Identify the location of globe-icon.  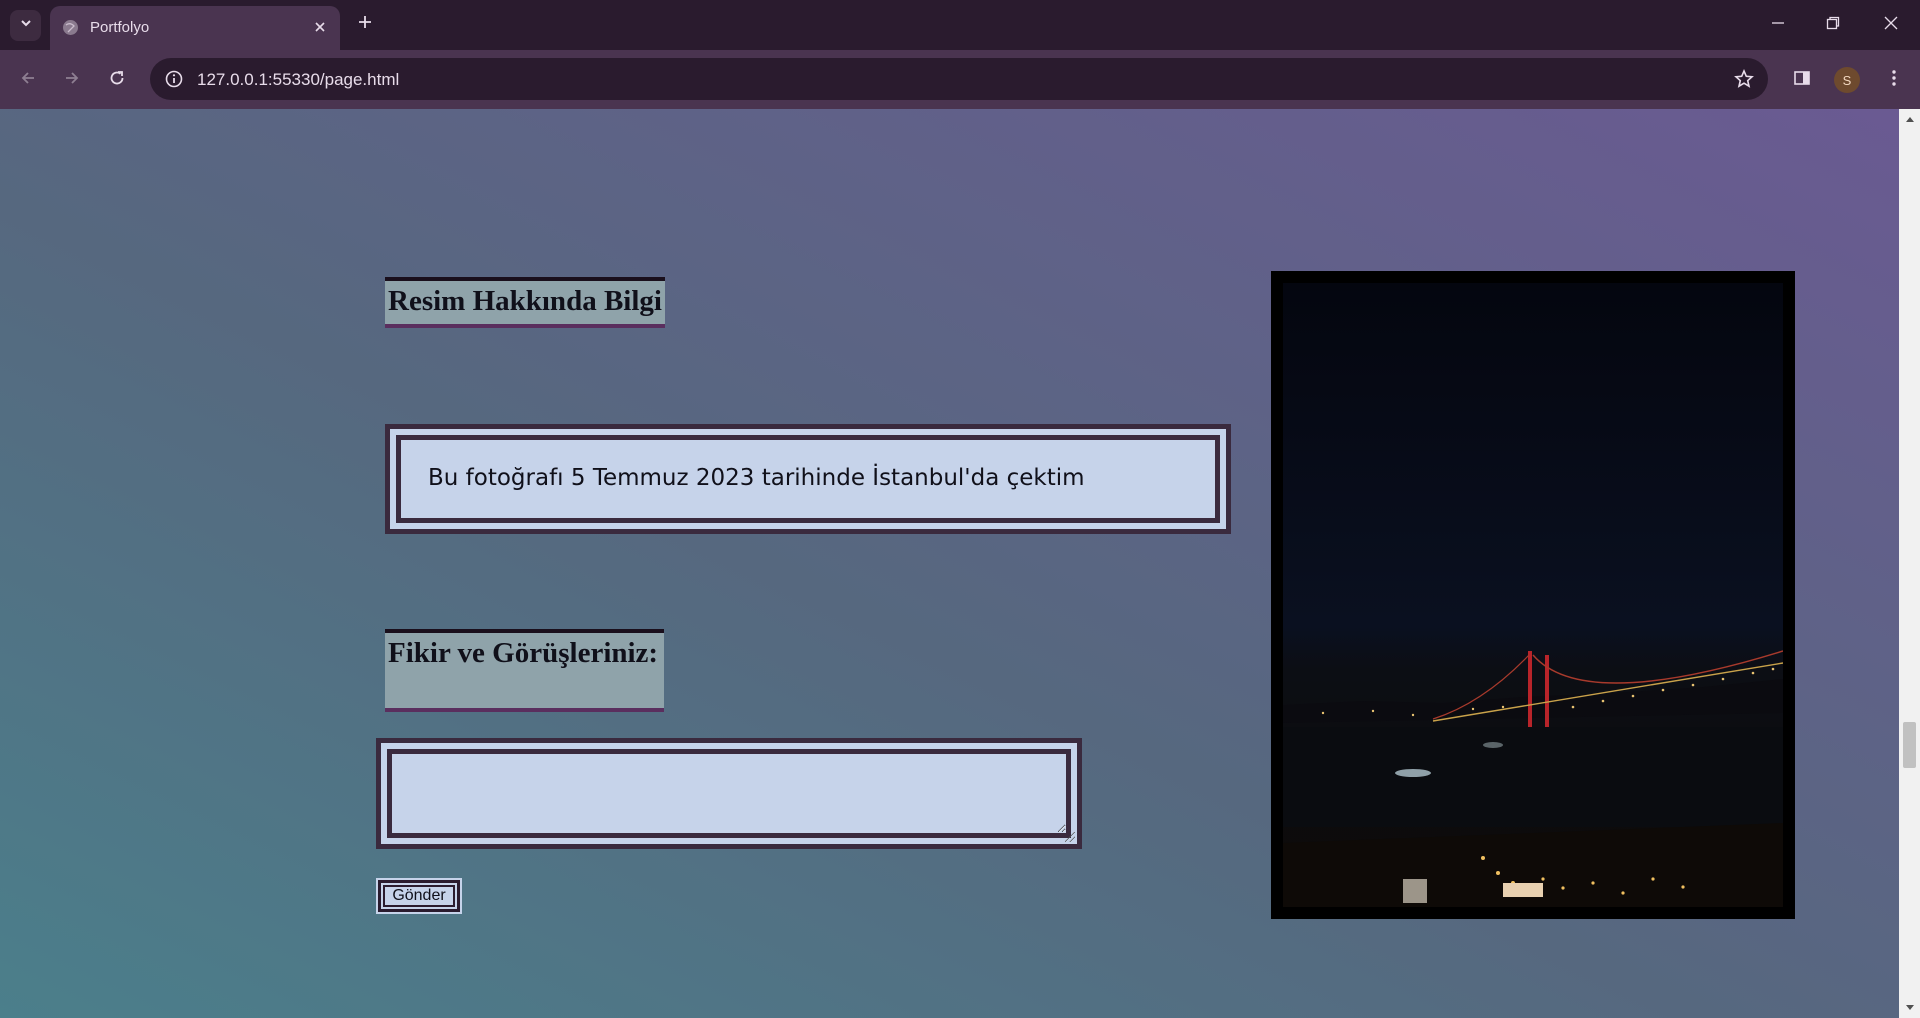
(70, 27).